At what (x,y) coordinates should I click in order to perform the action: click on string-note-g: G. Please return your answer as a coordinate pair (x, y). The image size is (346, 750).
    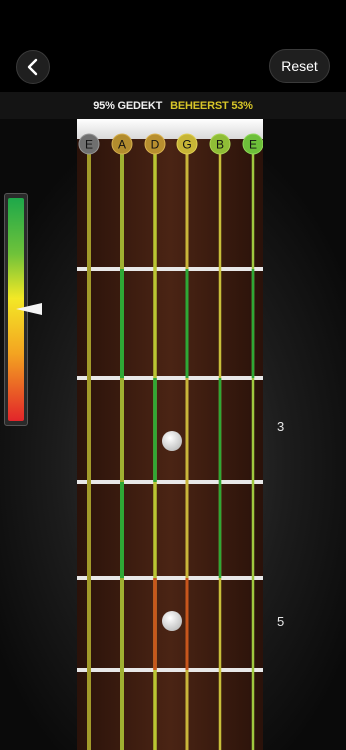
    Looking at the image, I should click on (187, 144).